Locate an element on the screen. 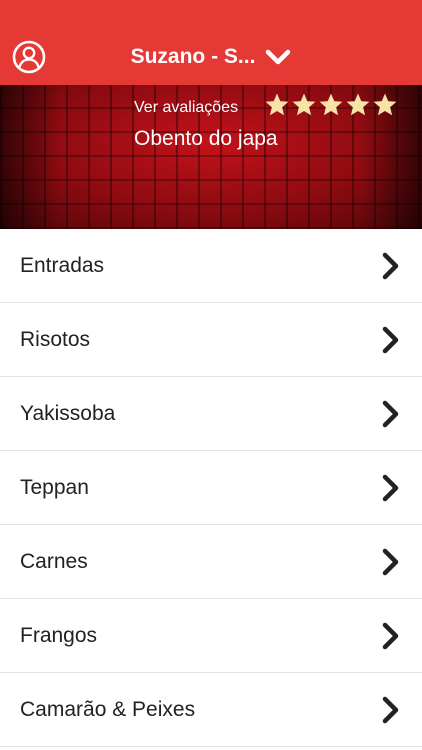  menu-category-label: Carnes is located at coordinates (54, 561).